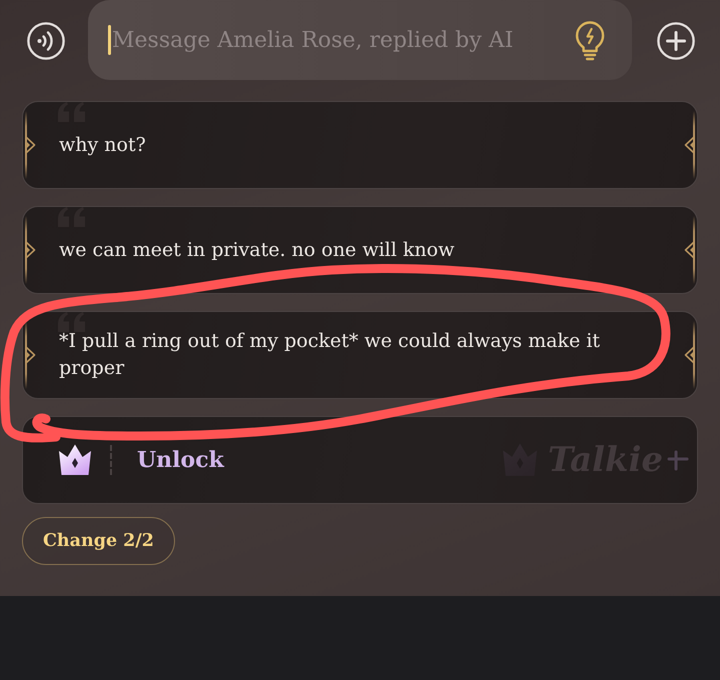  What do you see at coordinates (360, 250) in the screenshot?
I see `reply-option: we can meet in private. no one will know` at bounding box center [360, 250].